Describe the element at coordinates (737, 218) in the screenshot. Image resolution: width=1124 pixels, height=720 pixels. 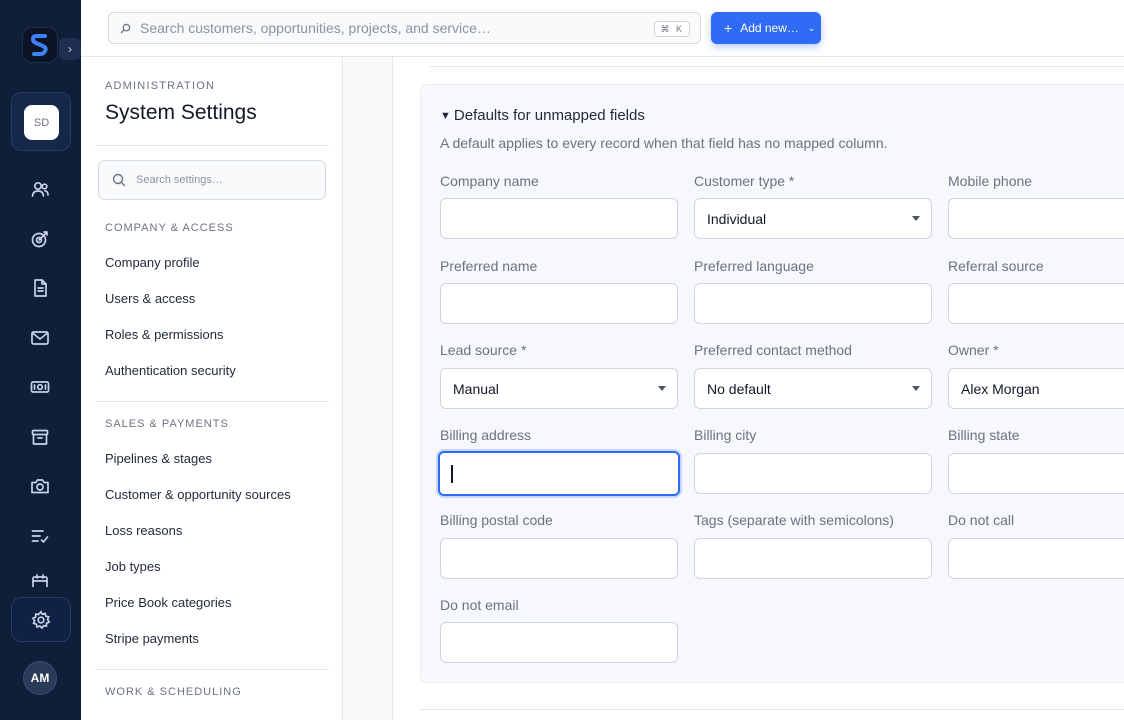
I see `select-value: Individual` at that location.